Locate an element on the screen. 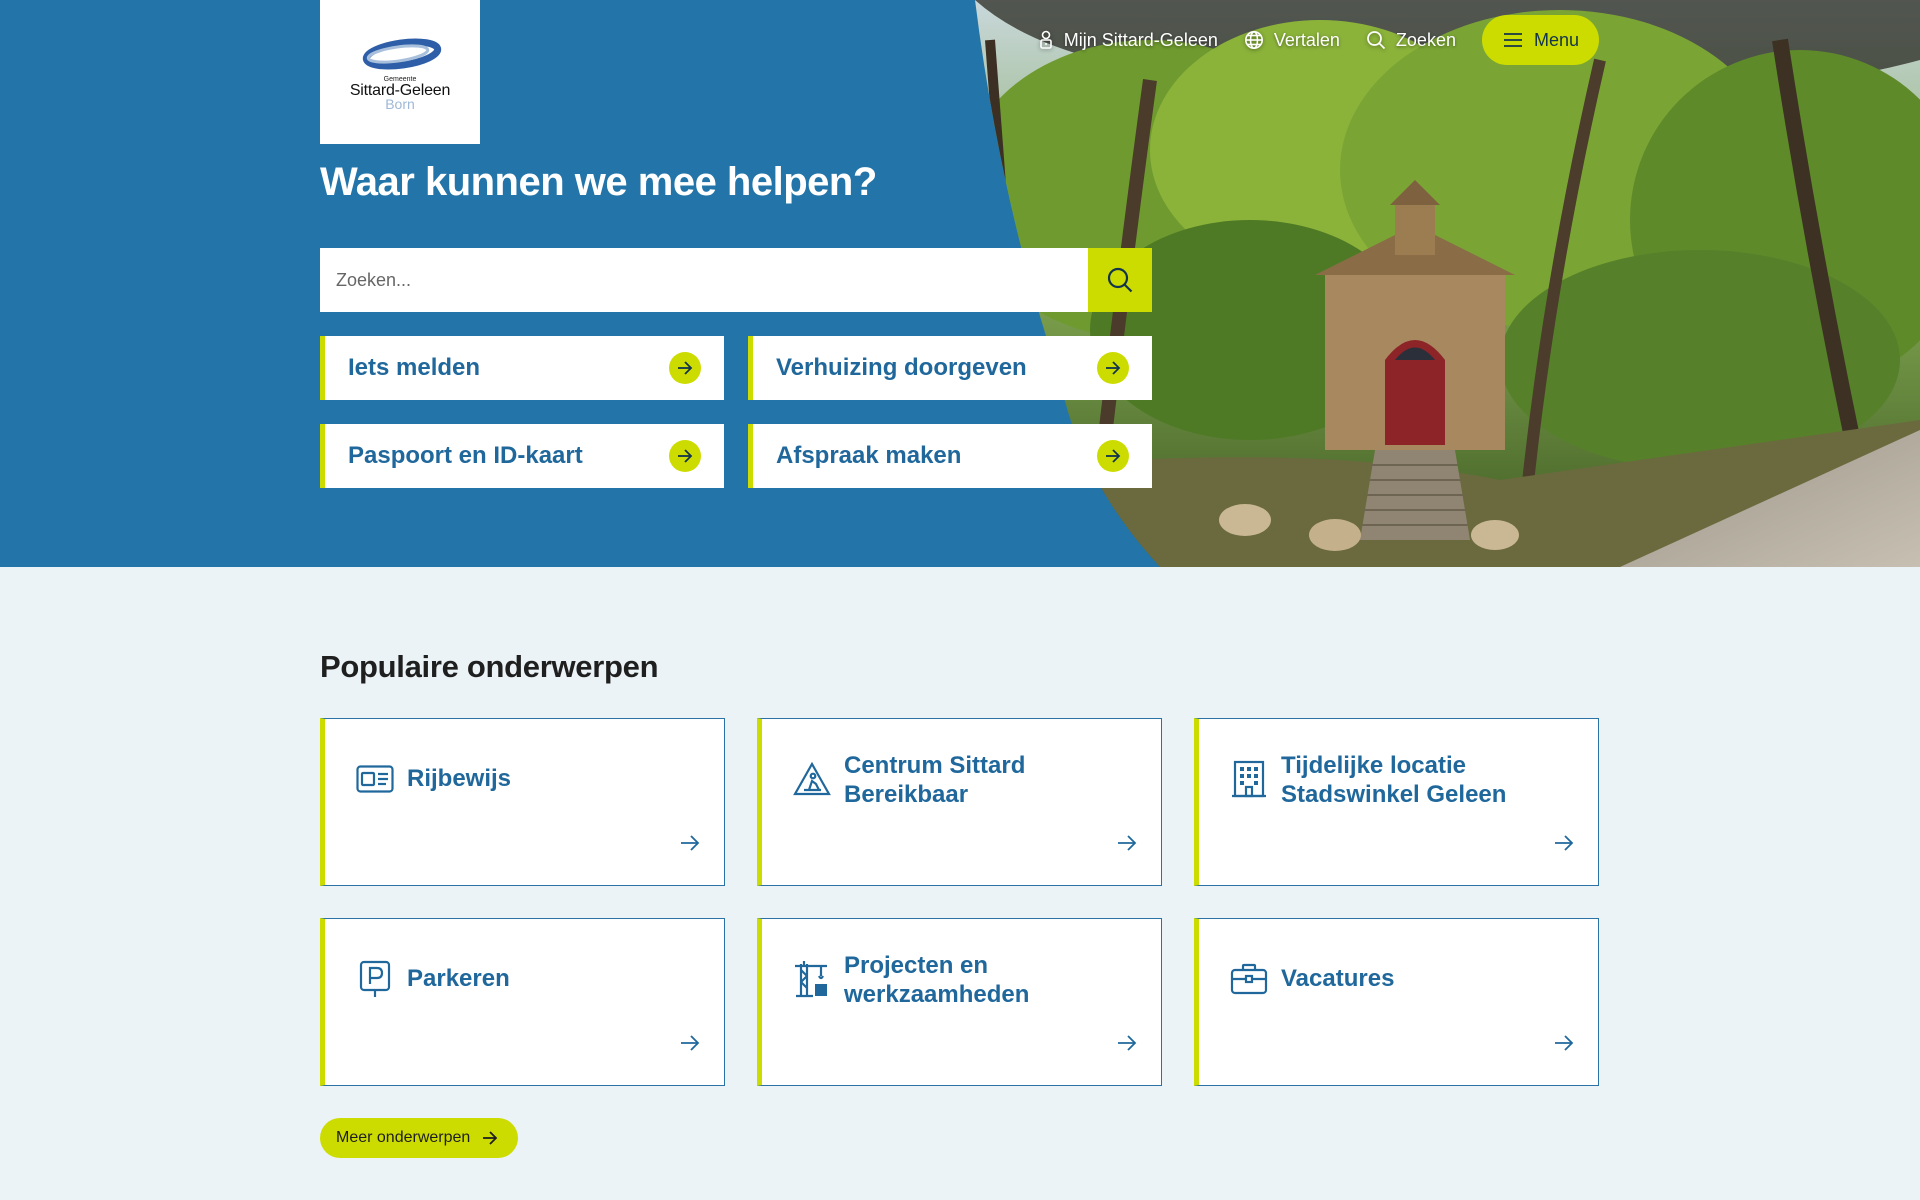 This screenshot has width=1920, height=1200. topic-card-projecten-werkzaamheden: Projecten en werkzaamheden is located at coordinates (959, 1002).